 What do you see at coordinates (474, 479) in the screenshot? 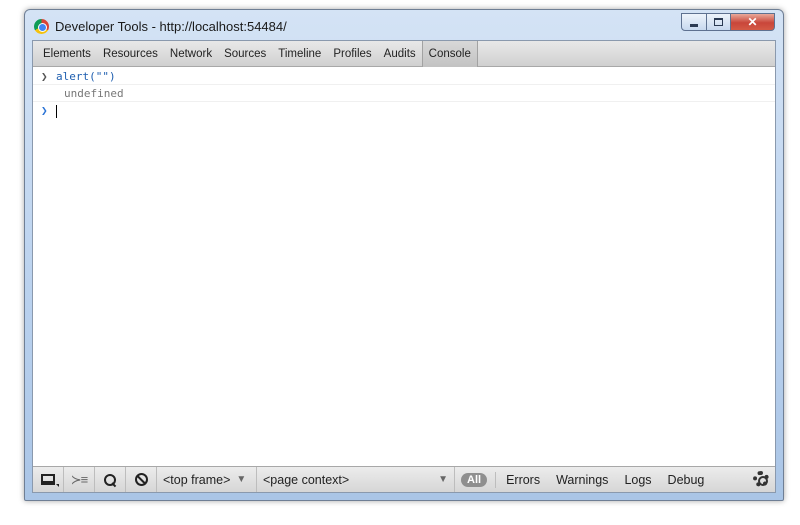
I see `filter-all: All` at bounding box center [474, 479].